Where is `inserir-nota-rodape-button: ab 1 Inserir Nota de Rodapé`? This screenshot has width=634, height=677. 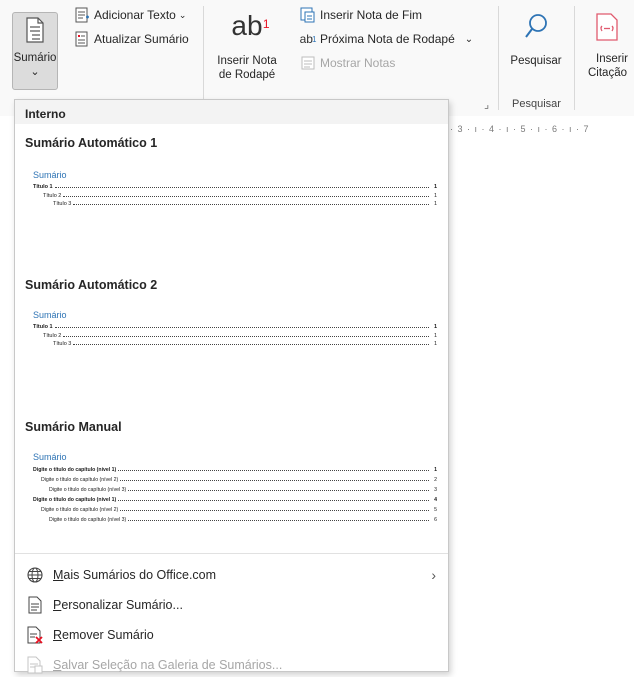 inserir-nota-rodape-button: ab 1 Inserir Nota de Rodapé is located at coordinates (247, 51).